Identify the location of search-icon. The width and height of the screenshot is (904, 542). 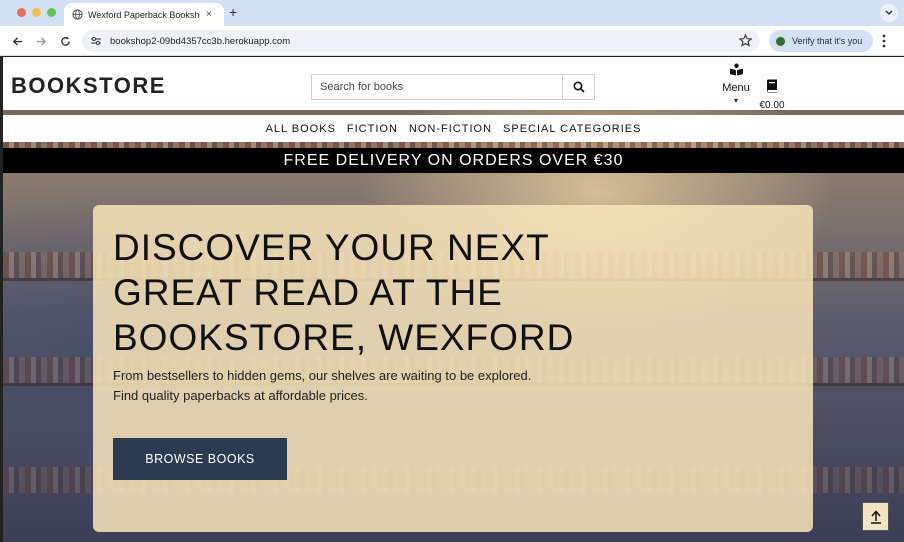
(578, 87).